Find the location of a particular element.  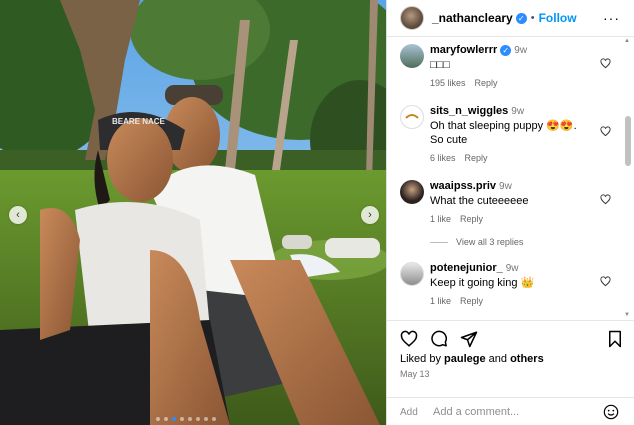

liked-by-prefix: Liked by is located at coordinates (422, 359).